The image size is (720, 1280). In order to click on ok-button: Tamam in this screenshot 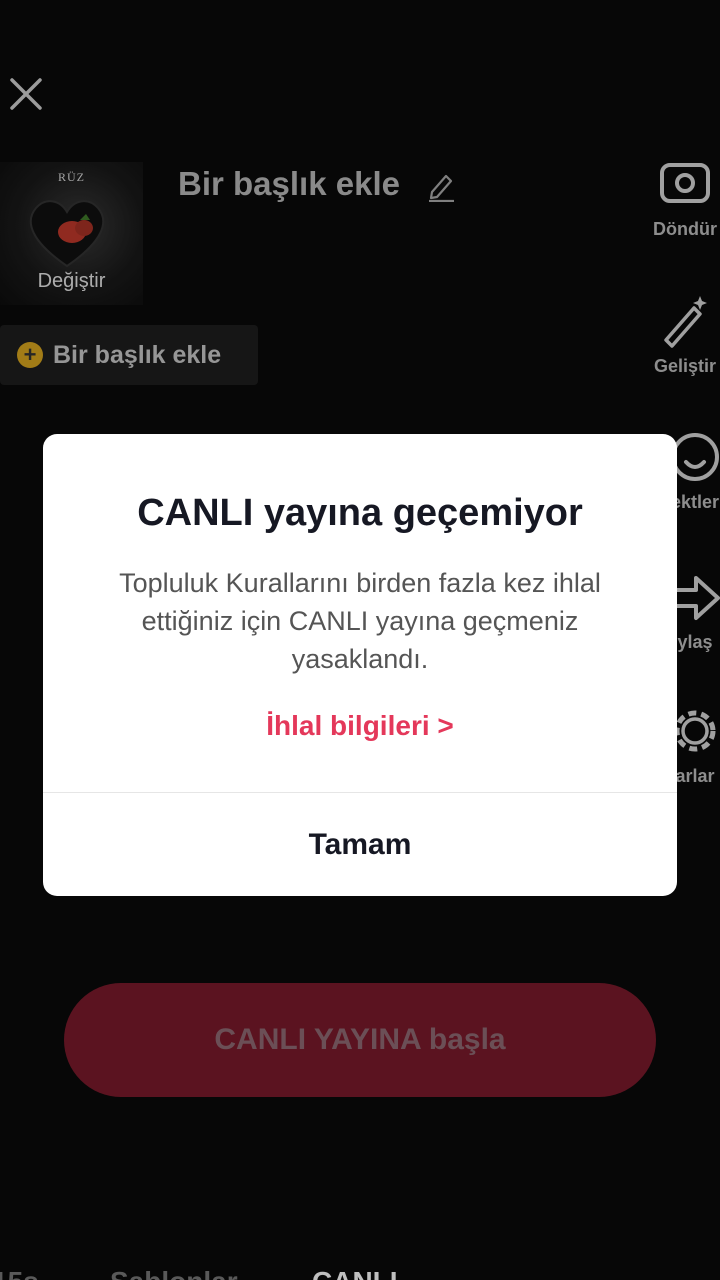, I will do `click(360, 844)`.